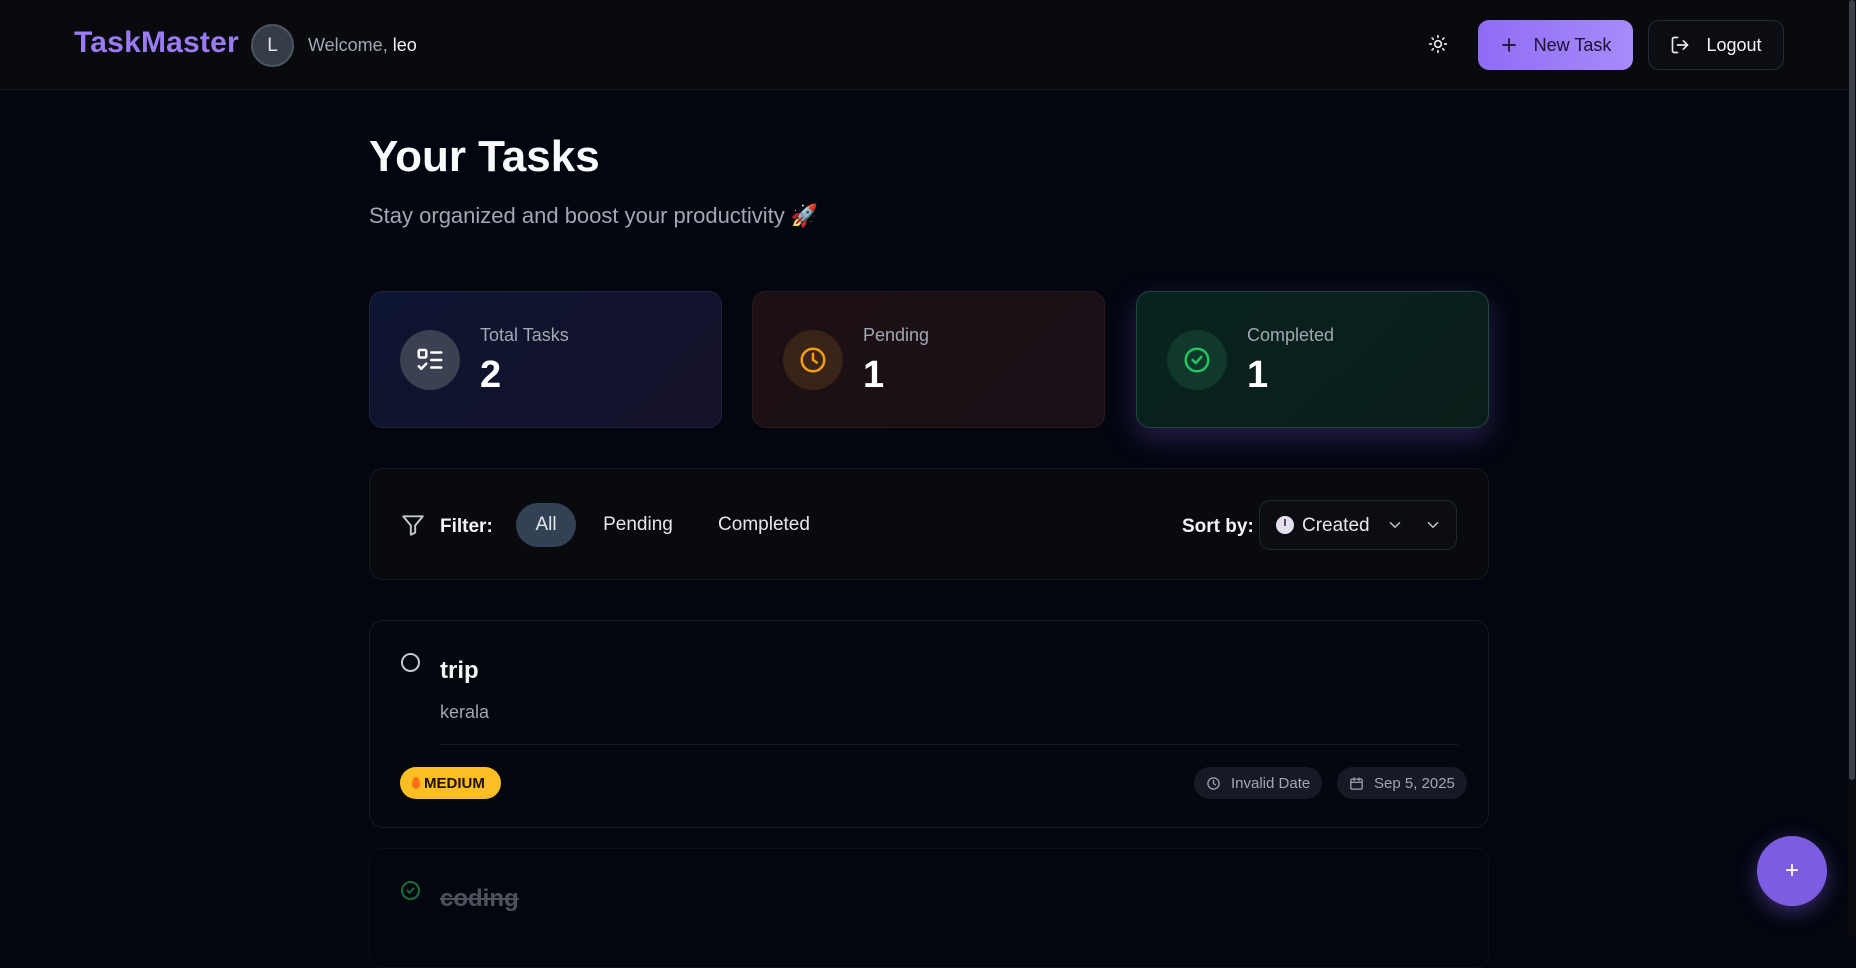 The image size is (1856, 968). I want to click on task-date-text: Sep 5, 2025, so click(1414, 783).